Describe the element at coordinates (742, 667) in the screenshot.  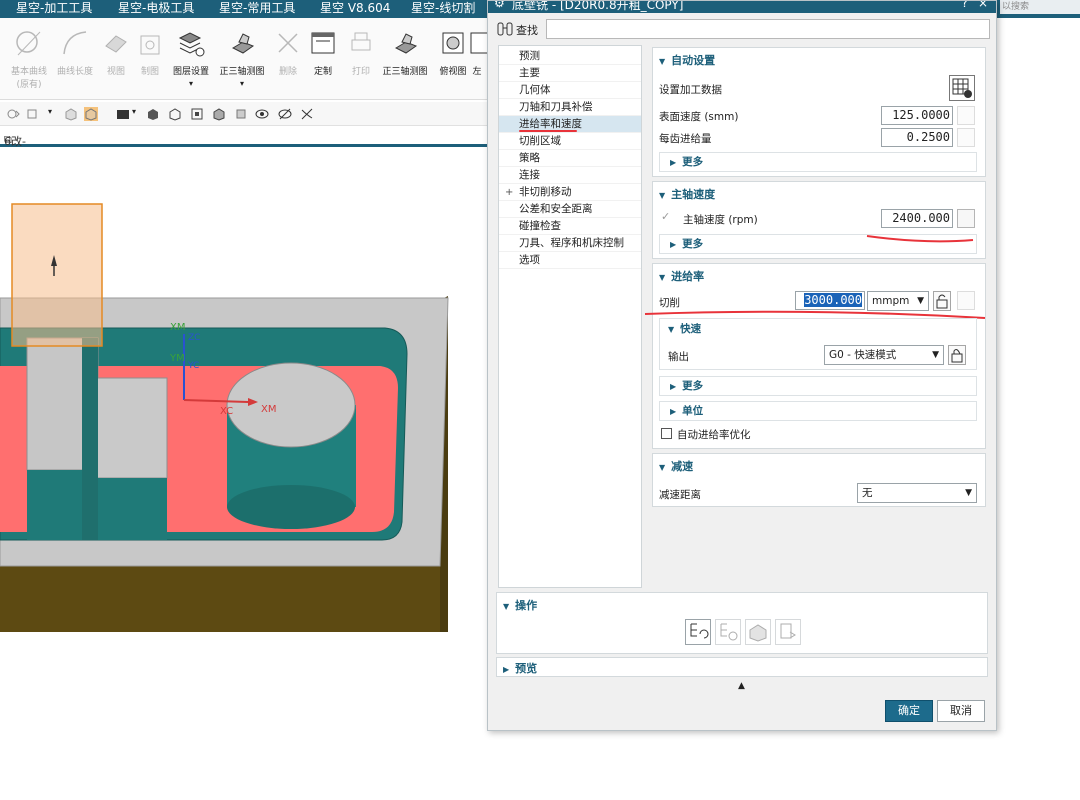
I see `preview-group: ▶ 预览` at that location.